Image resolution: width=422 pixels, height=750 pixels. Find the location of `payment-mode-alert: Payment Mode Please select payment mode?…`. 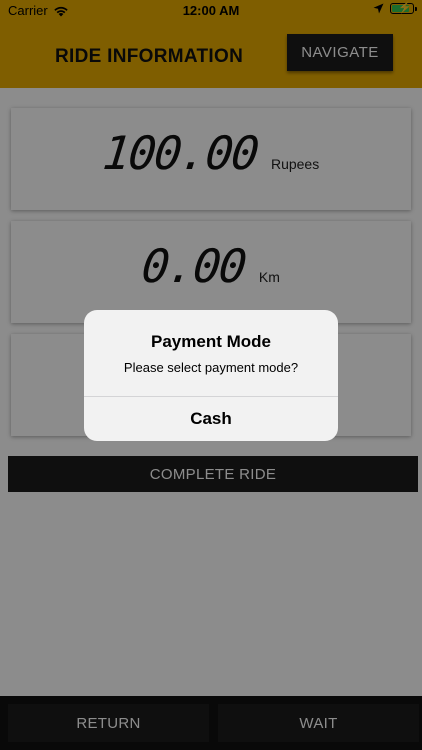

payment-mode-alert: Payment Mode Please select payment mode?… is located at coordinates (211, 375).